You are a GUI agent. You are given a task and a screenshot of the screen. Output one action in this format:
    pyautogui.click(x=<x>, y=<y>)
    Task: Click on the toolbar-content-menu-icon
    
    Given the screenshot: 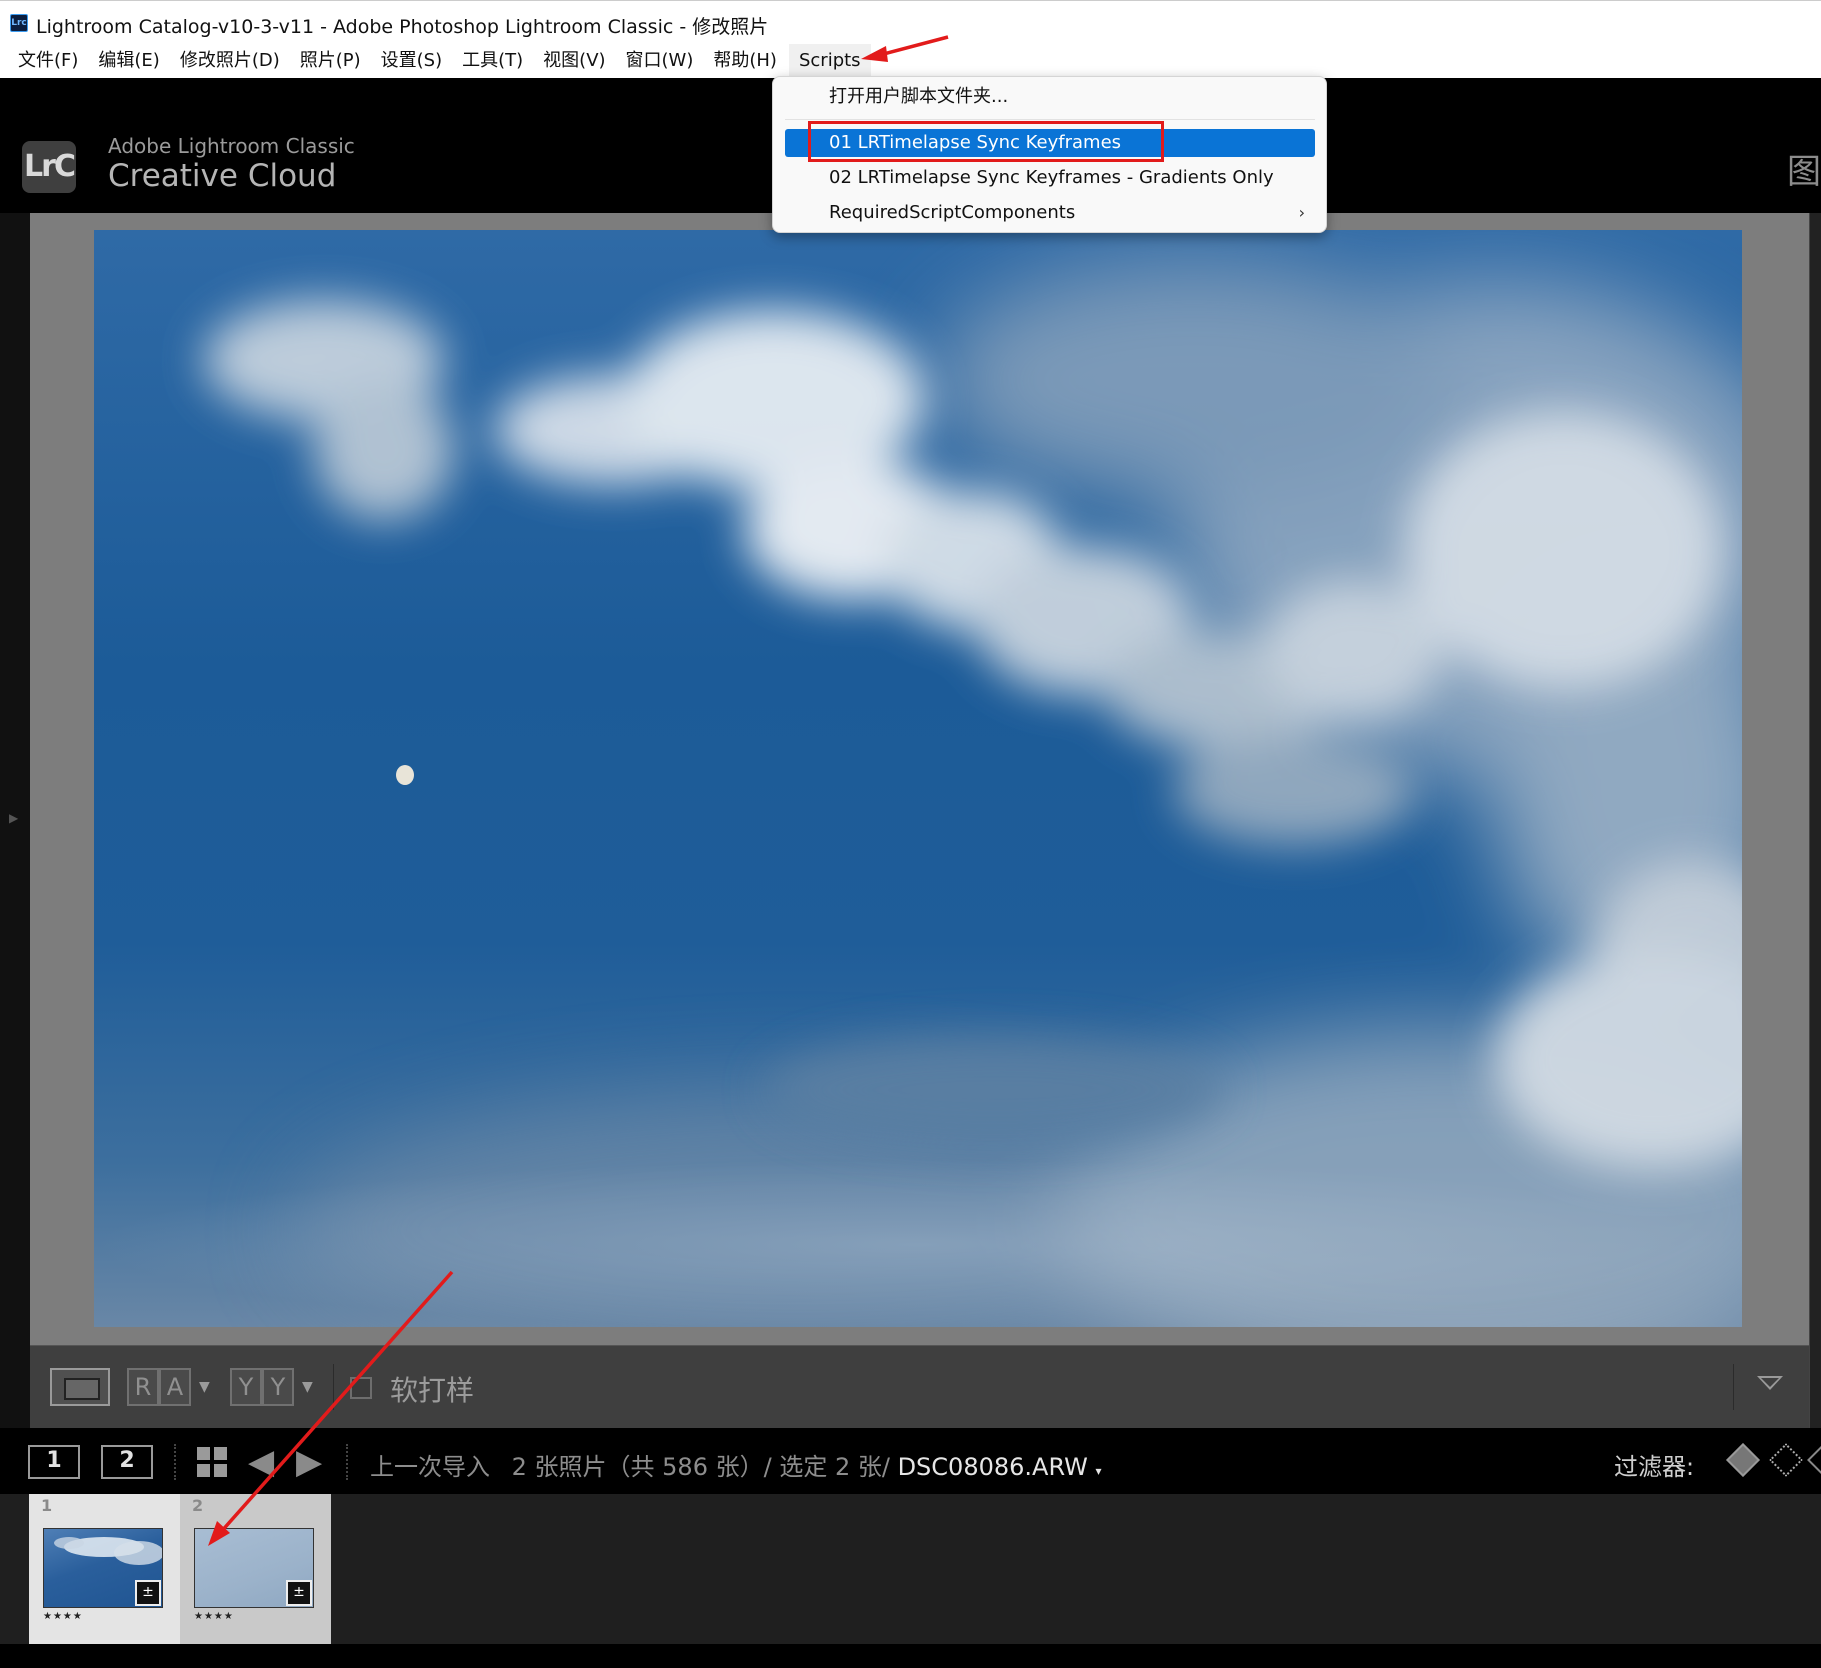 What is the action you would take?
    pyautogui.click(x=1770, y=1383)
    